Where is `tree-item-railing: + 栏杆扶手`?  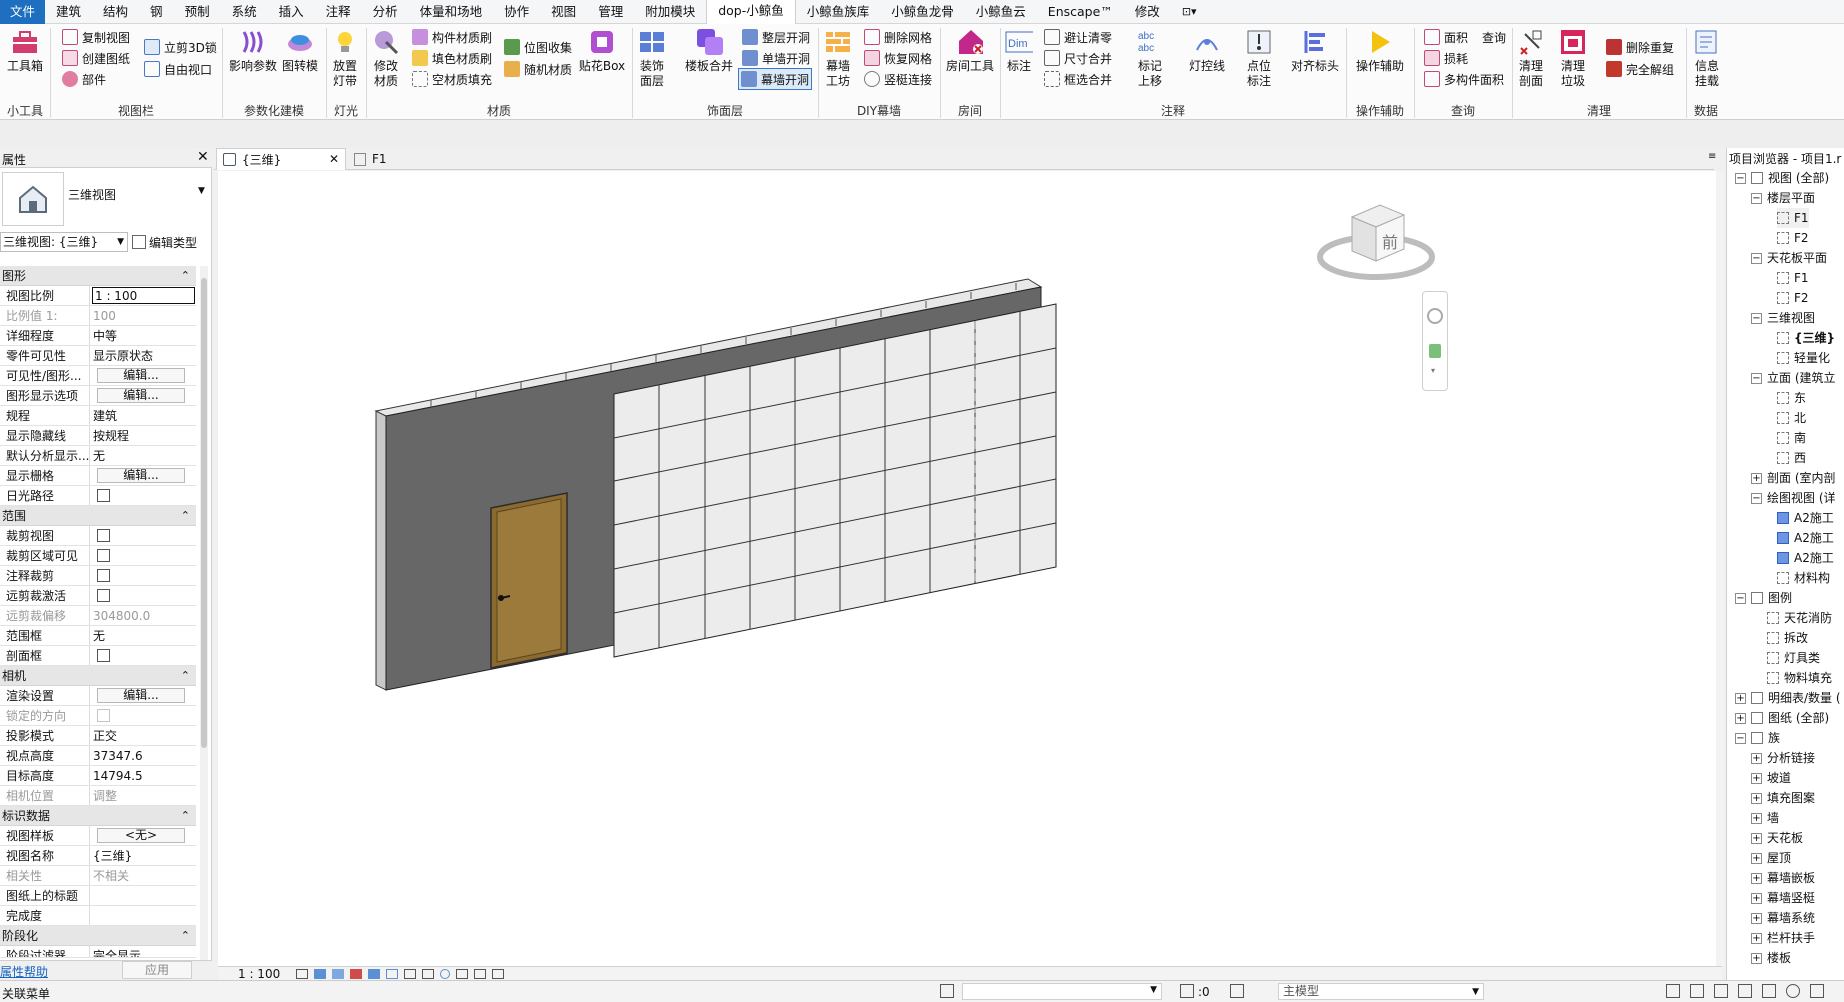 tree-item-railing: + 栏杆扶手 is located at coordinates (1783, 938).